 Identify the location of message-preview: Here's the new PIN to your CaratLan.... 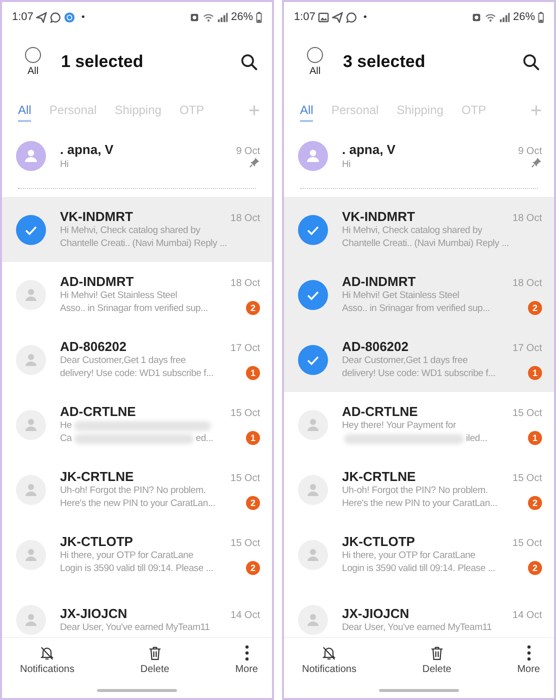
(420, 503).